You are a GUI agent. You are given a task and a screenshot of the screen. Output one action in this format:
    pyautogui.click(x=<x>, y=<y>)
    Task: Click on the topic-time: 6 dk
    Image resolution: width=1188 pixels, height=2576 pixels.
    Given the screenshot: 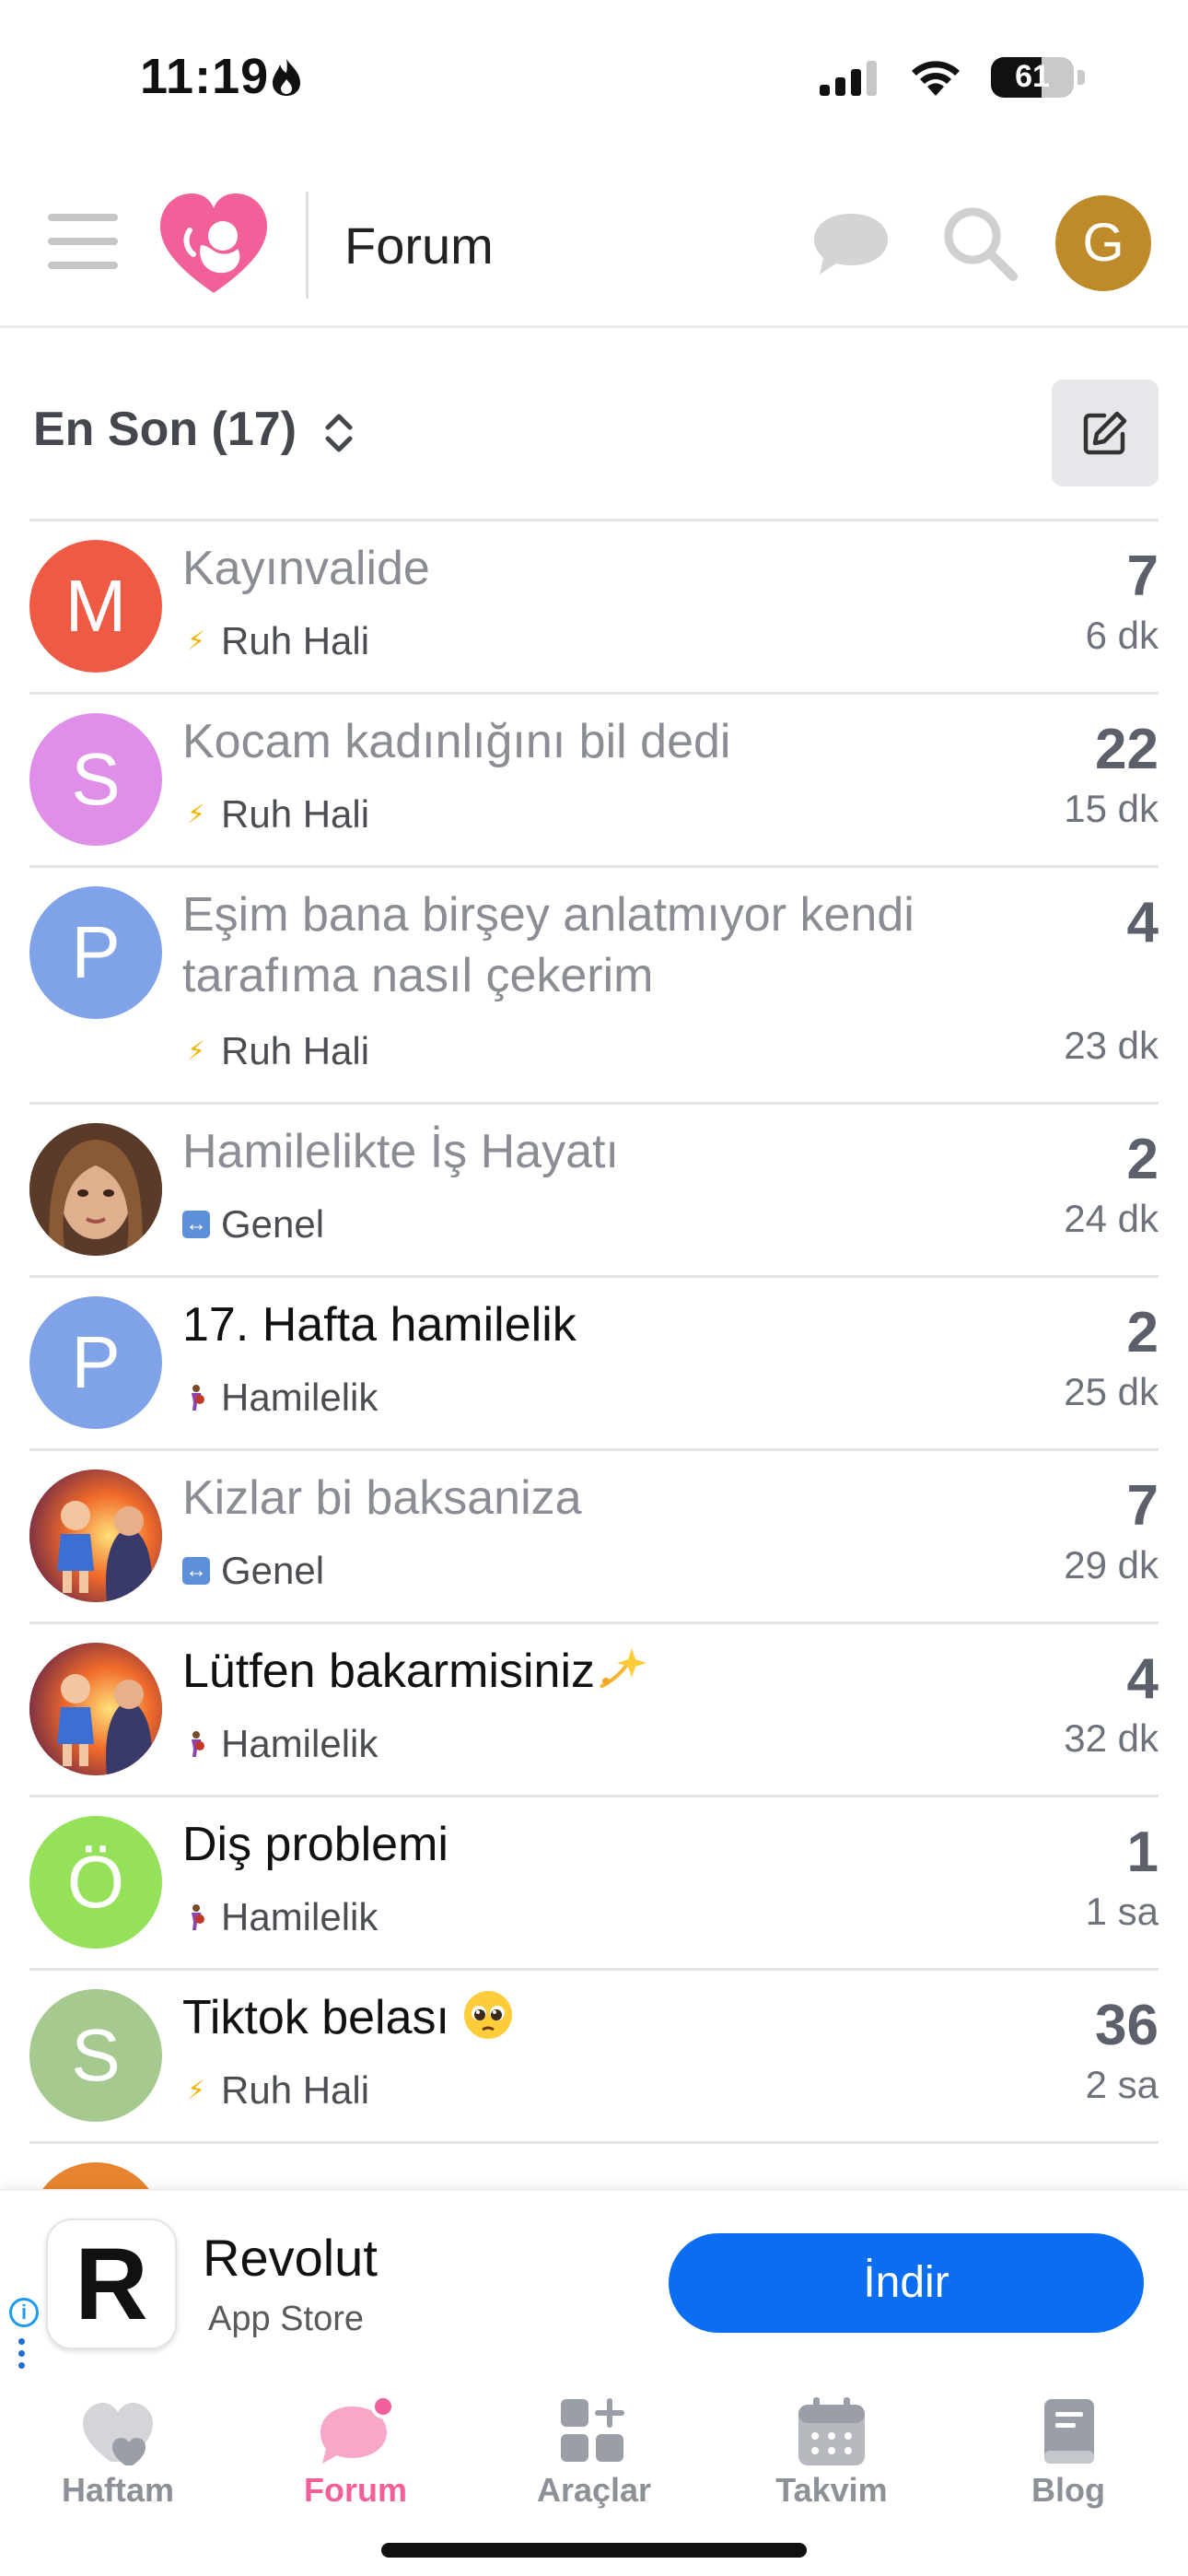 What is the action you would take?
    pyautogui.click(x=1122, y=635)
    